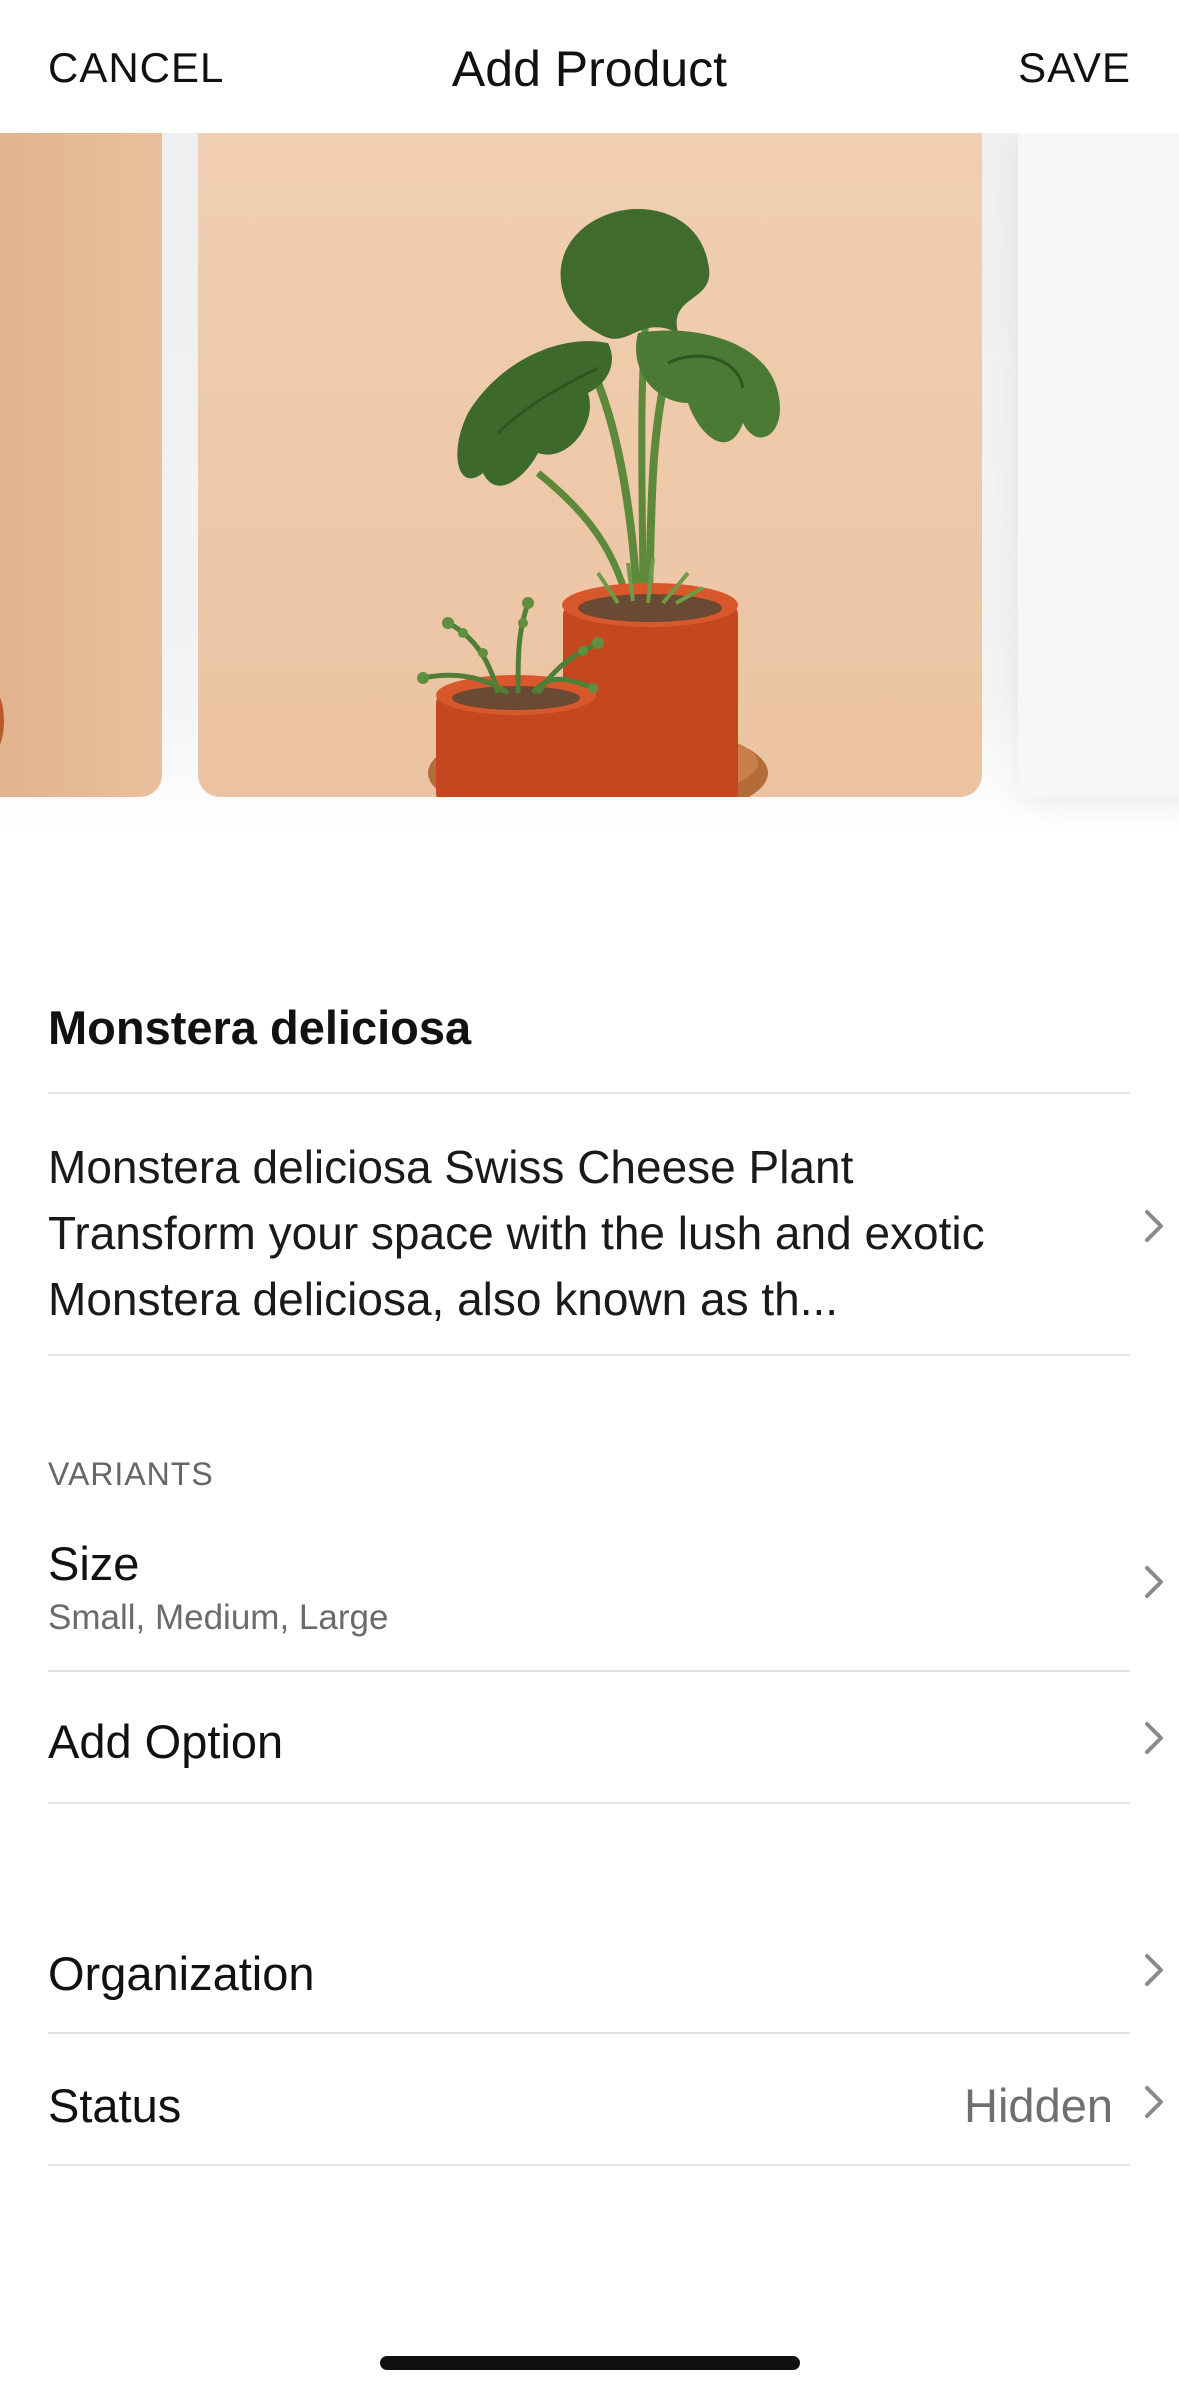 The height and width of the screenshot is (2396, 1179). I want to click on size-option-title: Size, so click(94, 1563).